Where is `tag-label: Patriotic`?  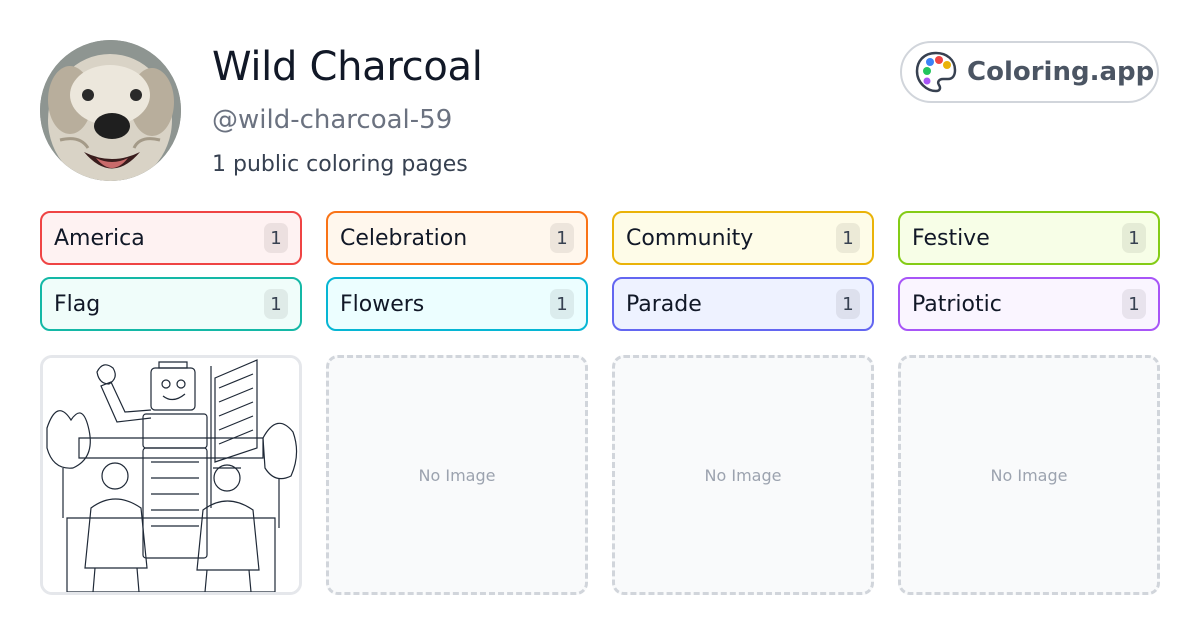
tag-label: Patriotic is located at coordinates (957, 304).